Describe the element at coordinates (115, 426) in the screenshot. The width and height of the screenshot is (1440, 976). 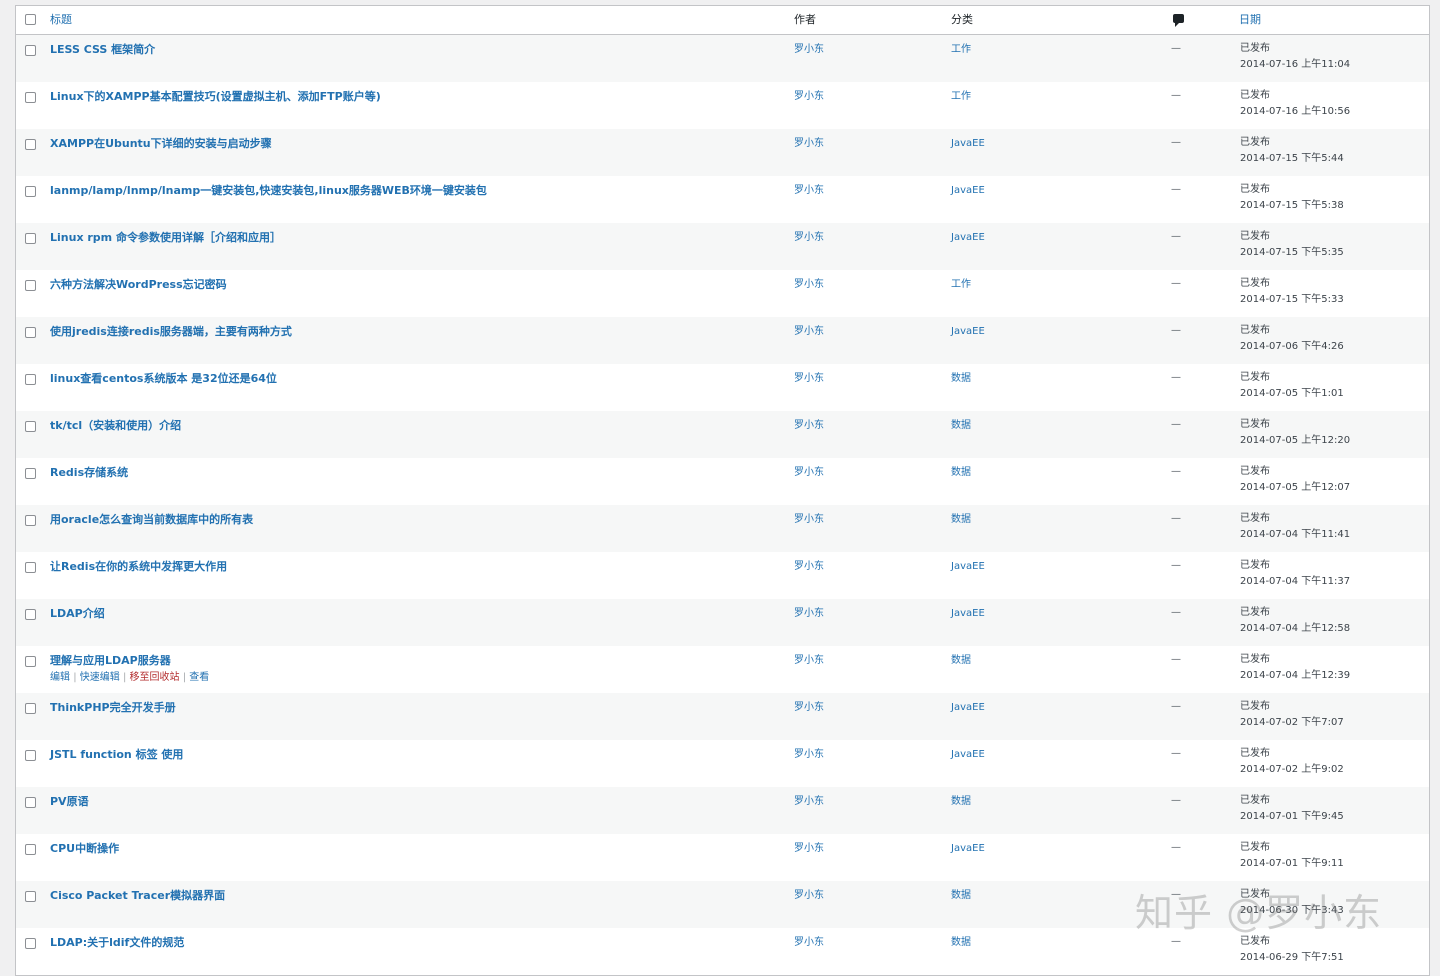
I see `post-title-link: tk/tcl（安装和使用）介绍` at that location.